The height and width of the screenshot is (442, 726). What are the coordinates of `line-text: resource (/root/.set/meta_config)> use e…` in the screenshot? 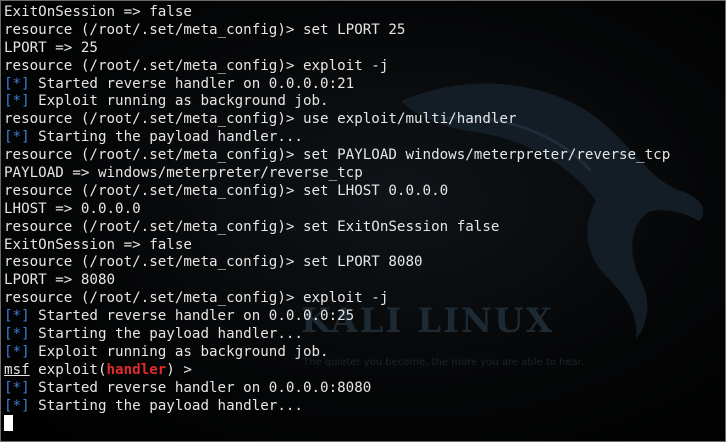 It's located at (260, 119).